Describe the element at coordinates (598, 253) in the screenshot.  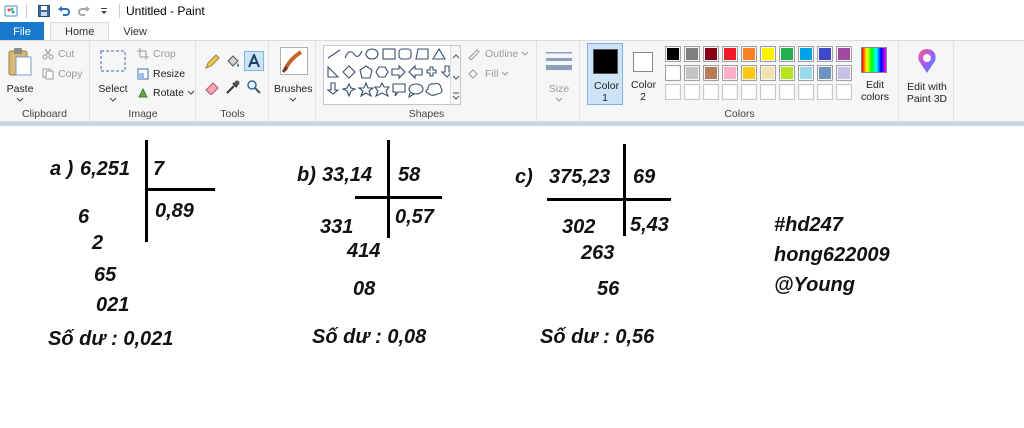
I see `problem-c-step: 263` at that location.